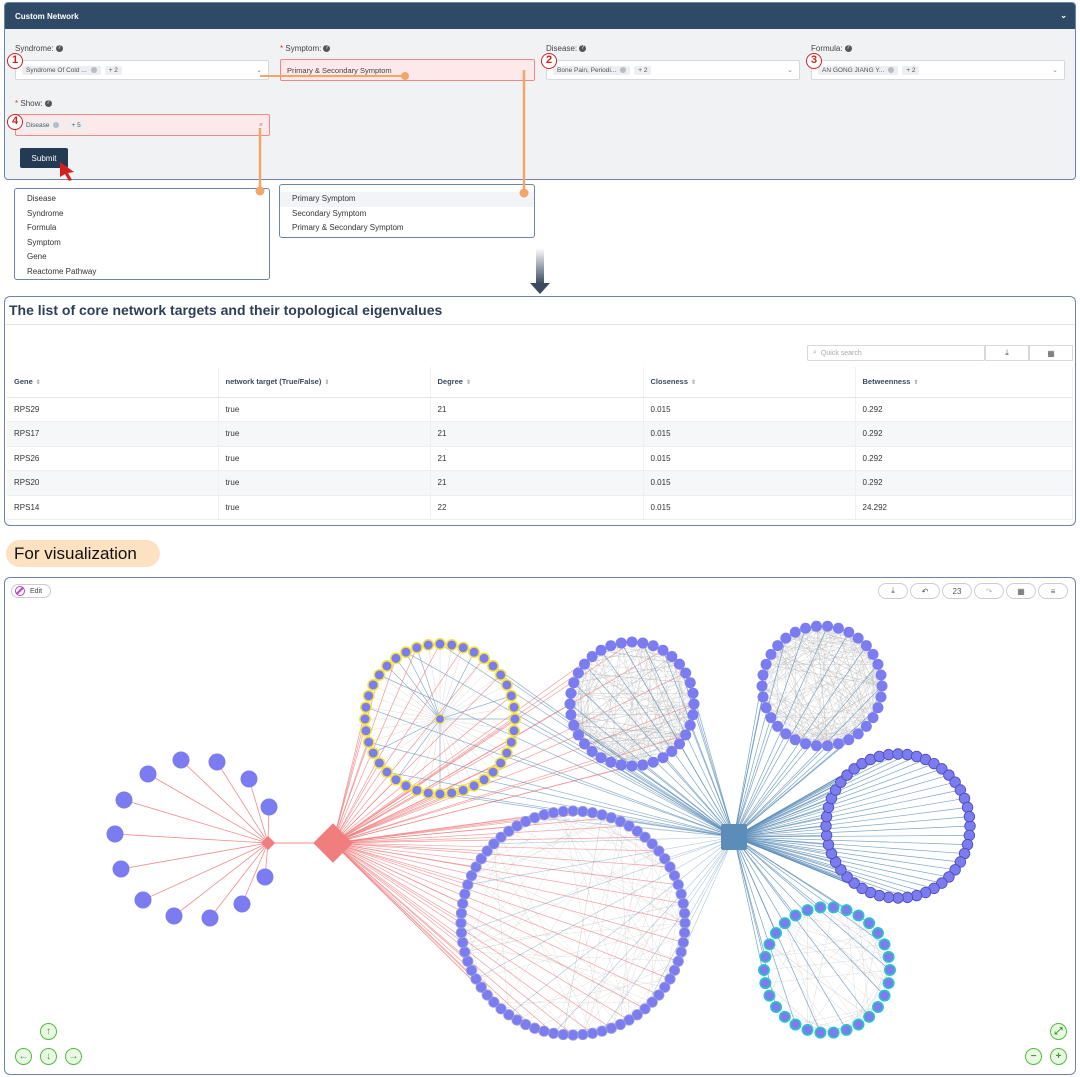 Image resolution: width=1080 pixels, height=1077 pixels. What do you see at coordinates (896, 353) in the screenshot?
I see `quick-search-input: ⌕ Quick search` at bounding box center [896, 353].